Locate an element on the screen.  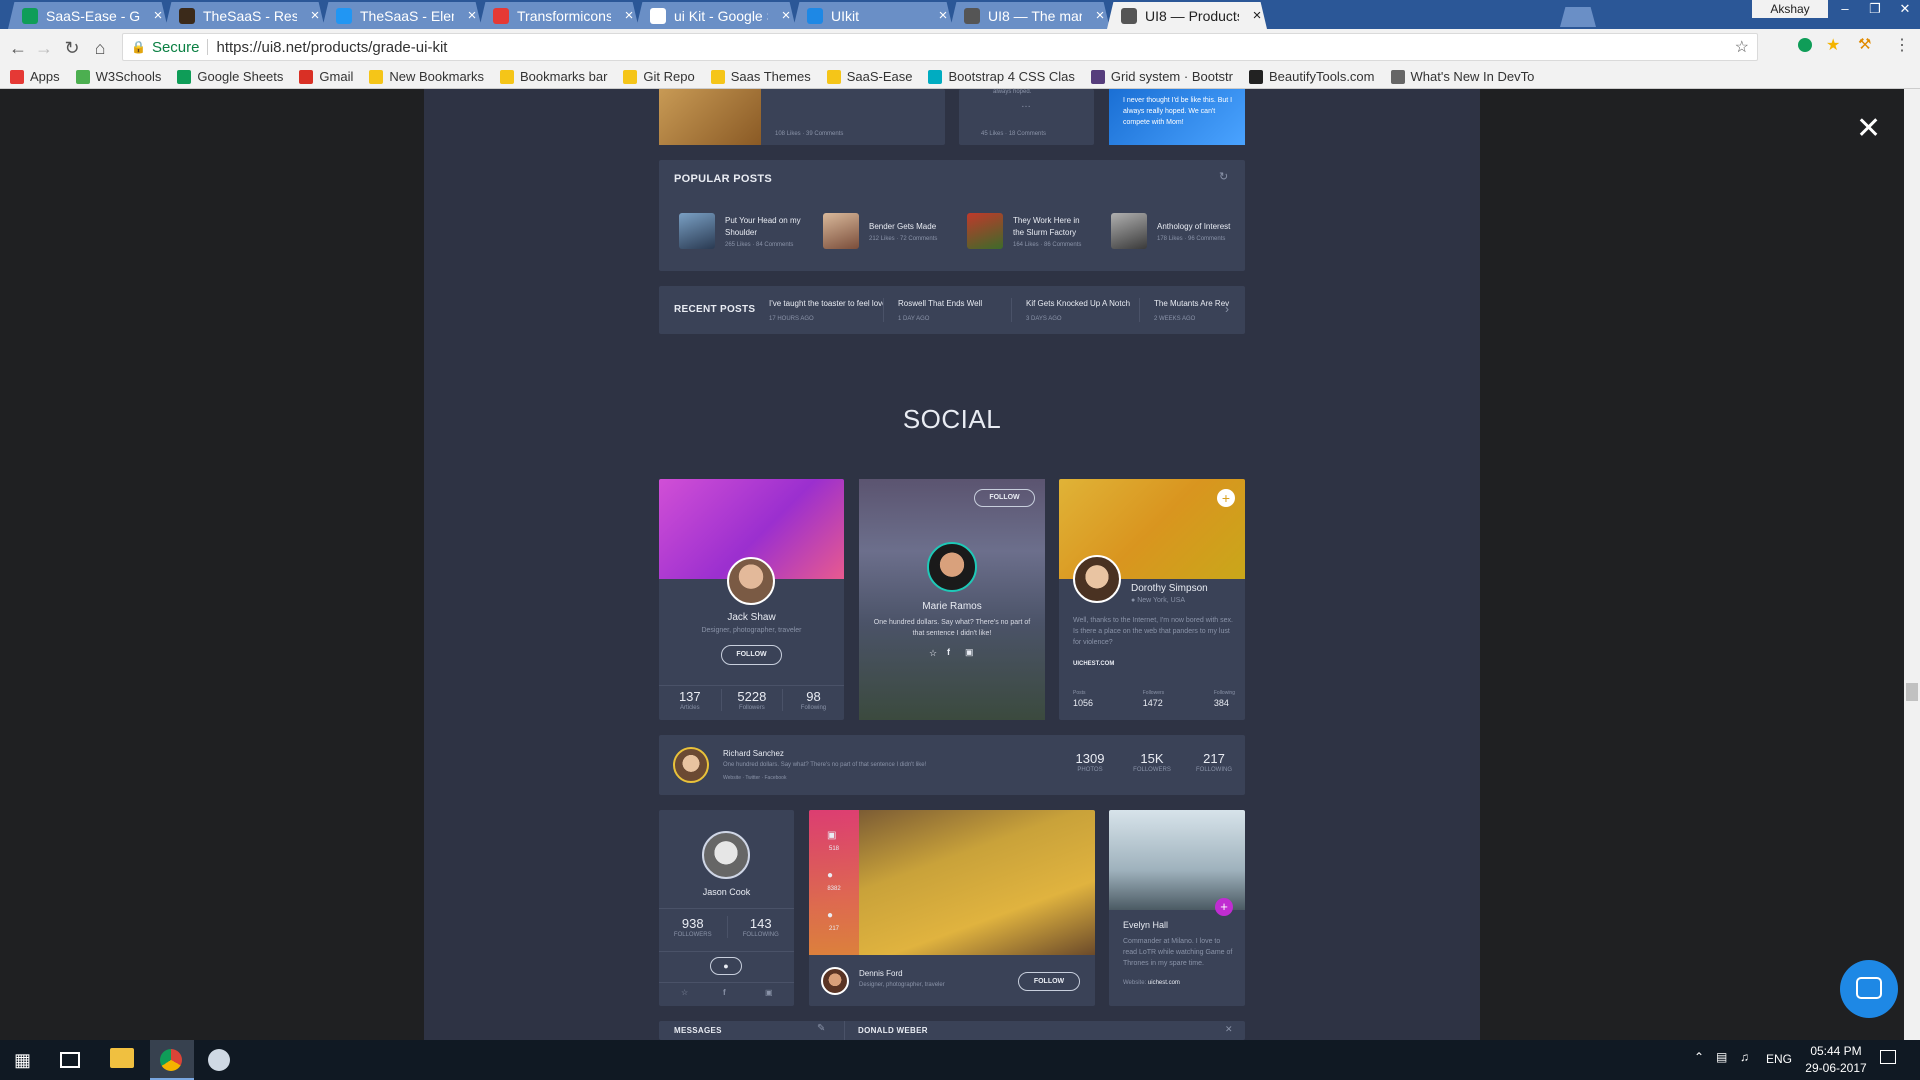
refresh-icon: ↻ is located at coordinates (1223, 176).